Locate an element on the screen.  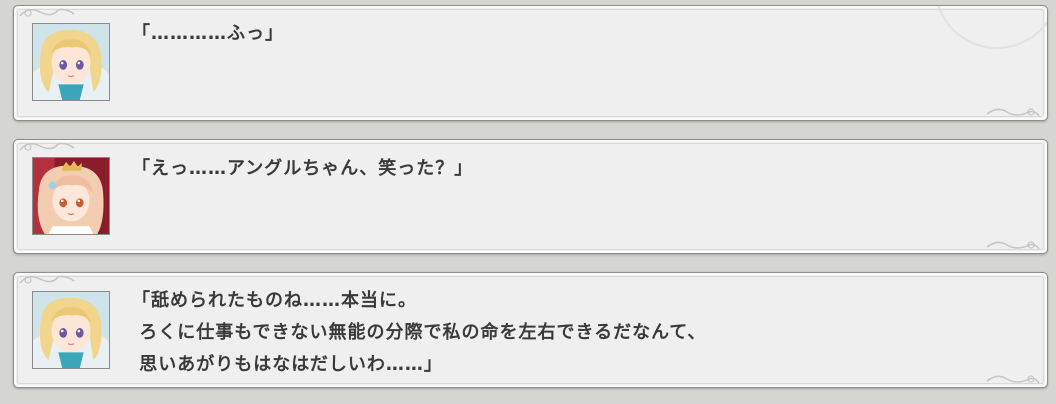
portrait-strawberry-blonde-character-icon is located at coordinates (71, 196).